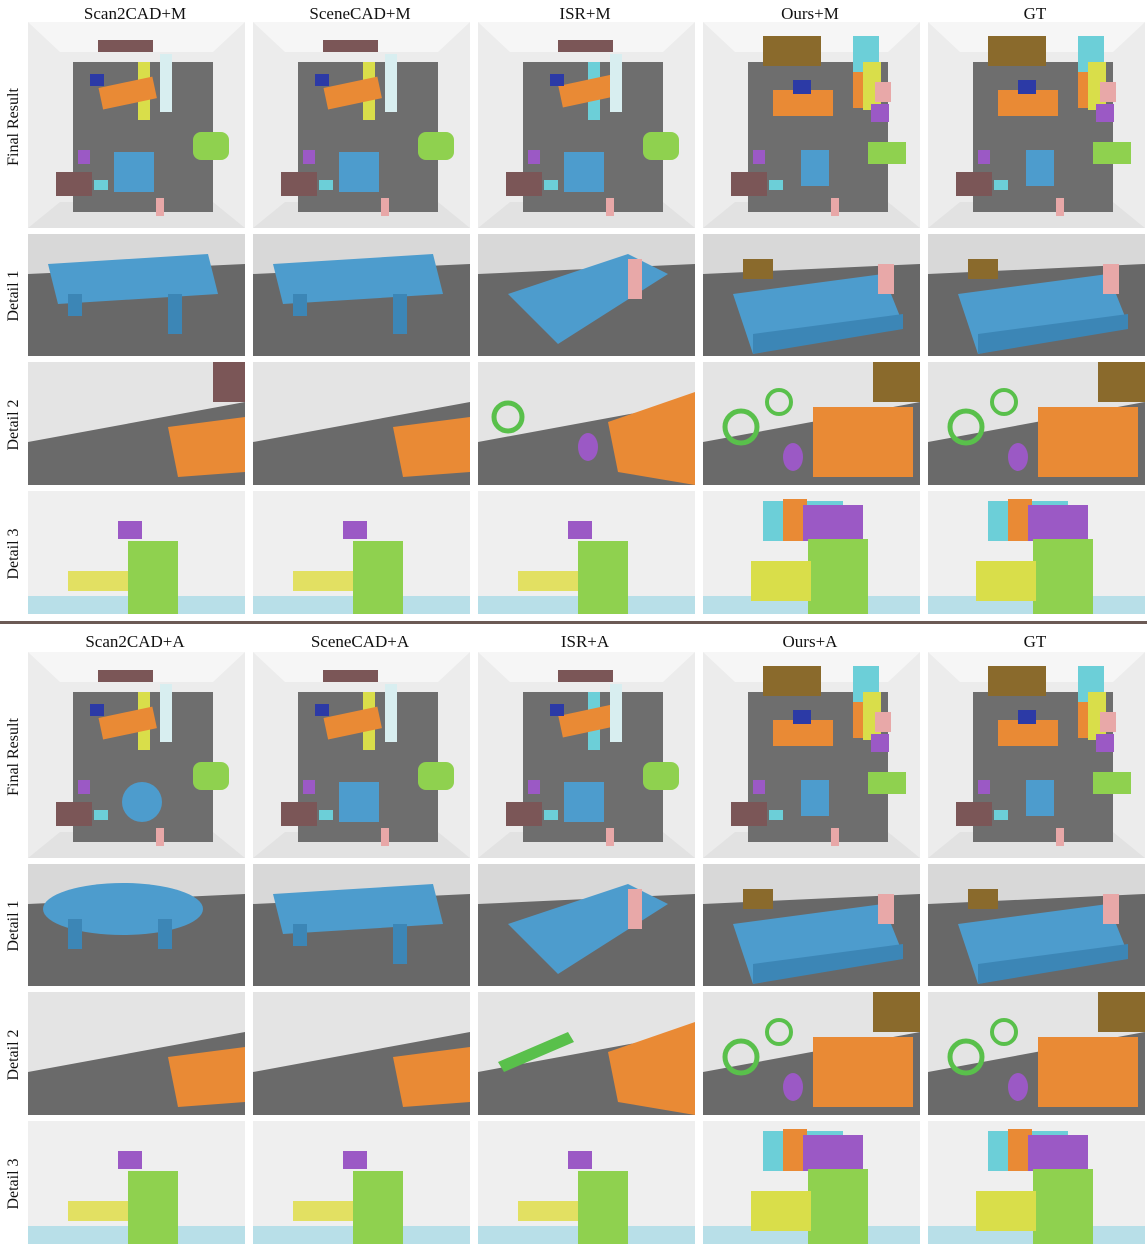 The width and height of the screenshot is (1147, 1251). Describe the element at coordinates (13, 425) in the screenshot. I see `row-label-0-2: Detail 2` at that location.